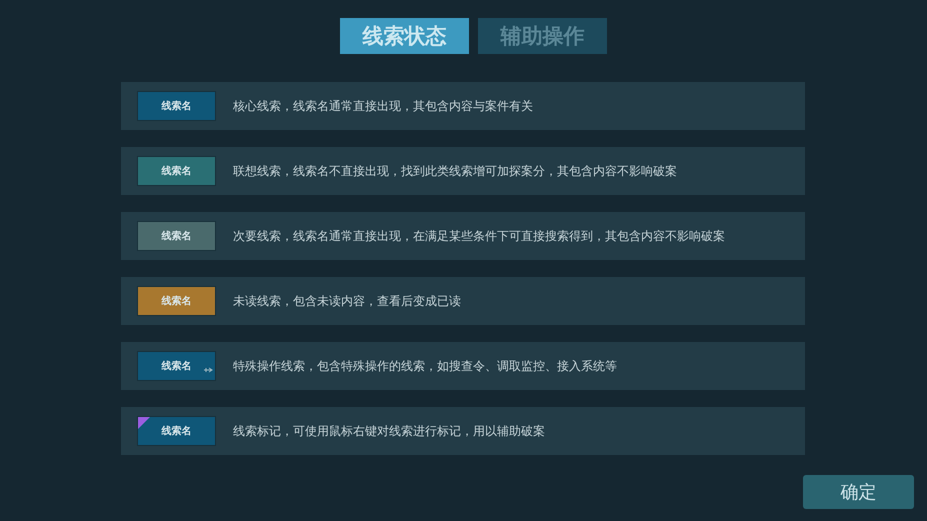 The image size is (927, 521). What do you see at coordinates (347, 301) in the screenshot?
I see `description: 未读线索，包含未读内容，查看后变成已读` at bounding box center [347, 301].